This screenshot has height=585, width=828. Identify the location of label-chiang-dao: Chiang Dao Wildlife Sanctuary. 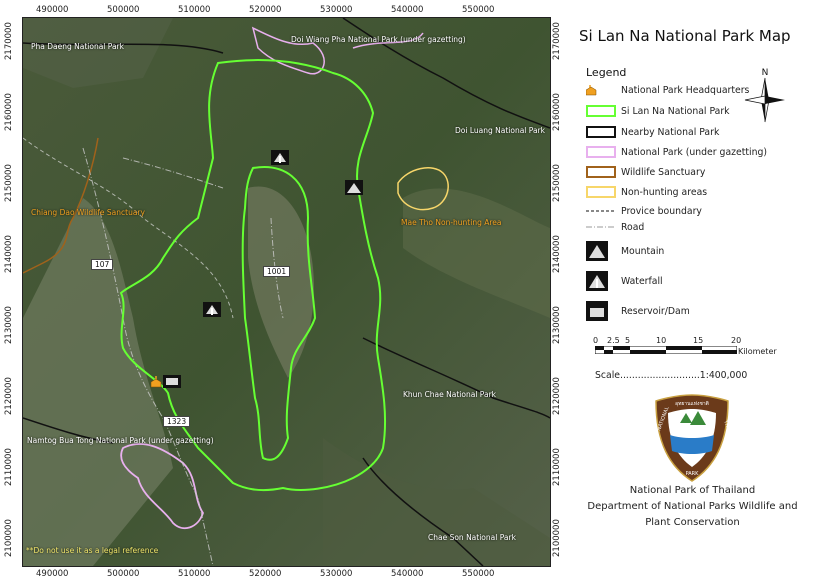
(88, 212).